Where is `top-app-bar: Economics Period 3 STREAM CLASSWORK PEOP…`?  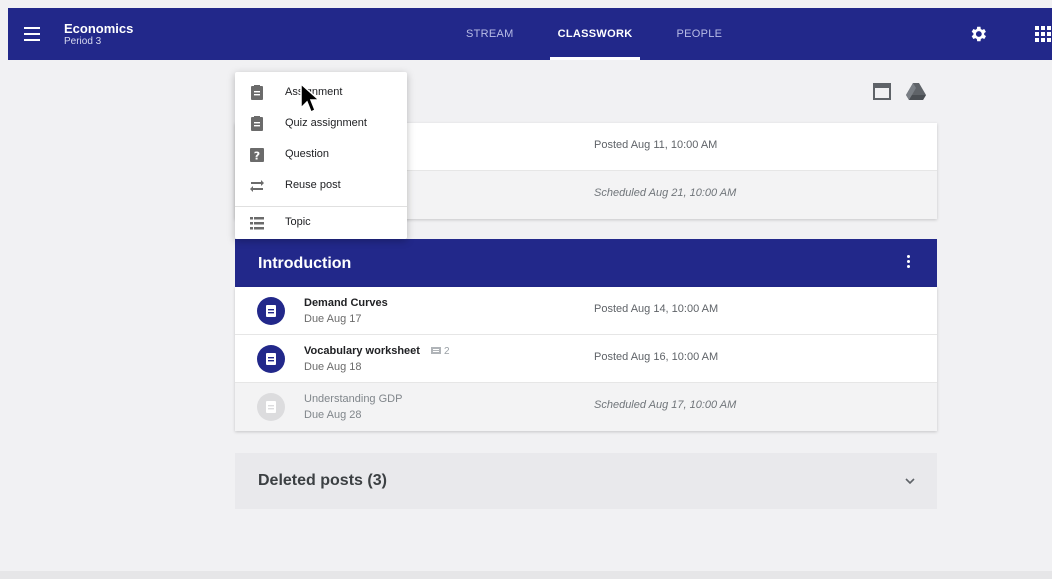 top-app-bar: Economics Period 3 STREAM CLASSWORK PEOP… is located at coordinates (530, 34).